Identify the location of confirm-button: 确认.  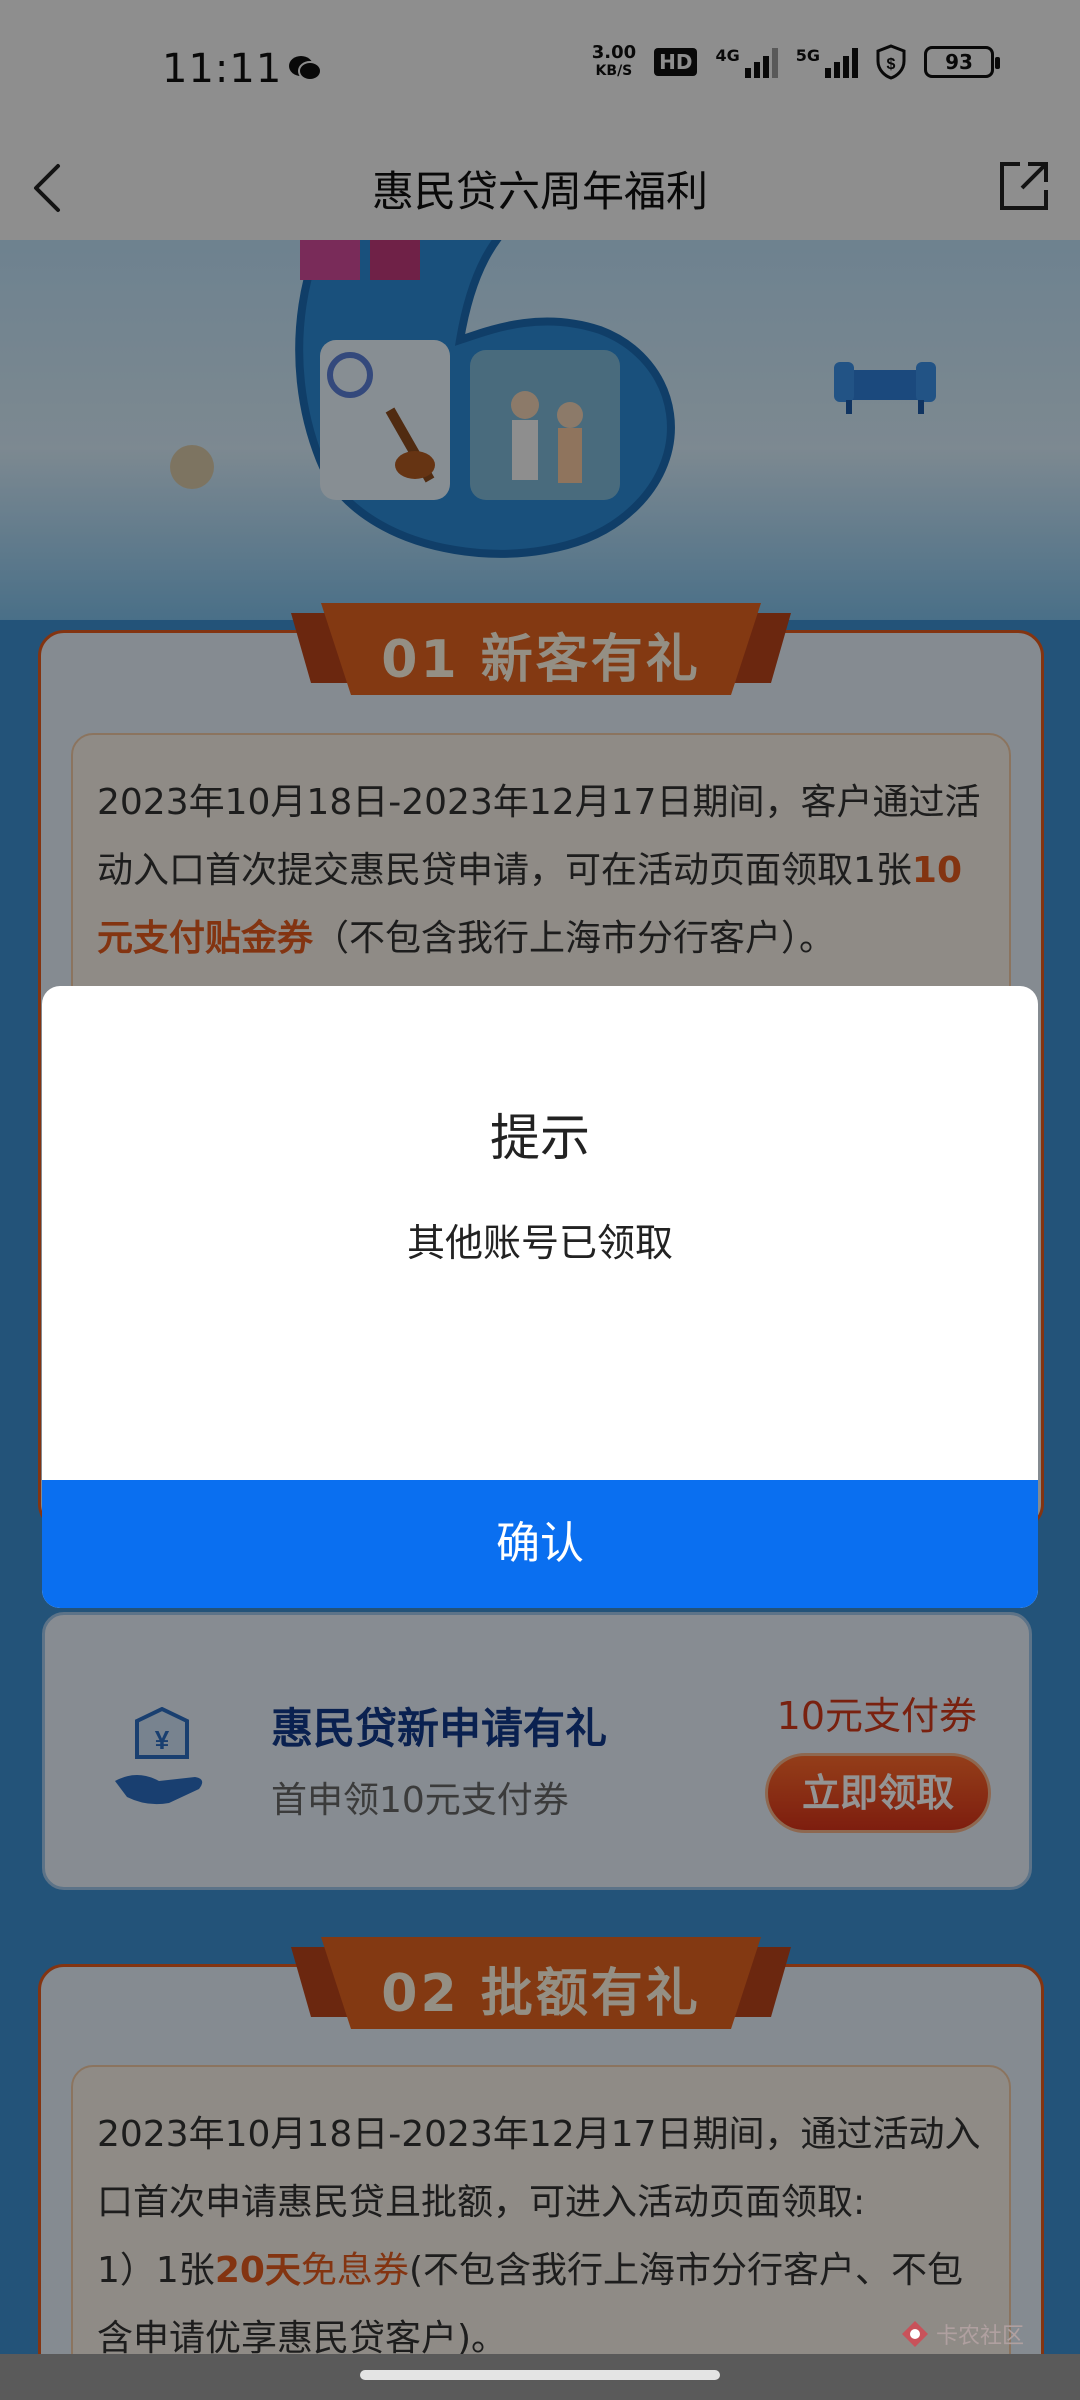
(540, 1544).